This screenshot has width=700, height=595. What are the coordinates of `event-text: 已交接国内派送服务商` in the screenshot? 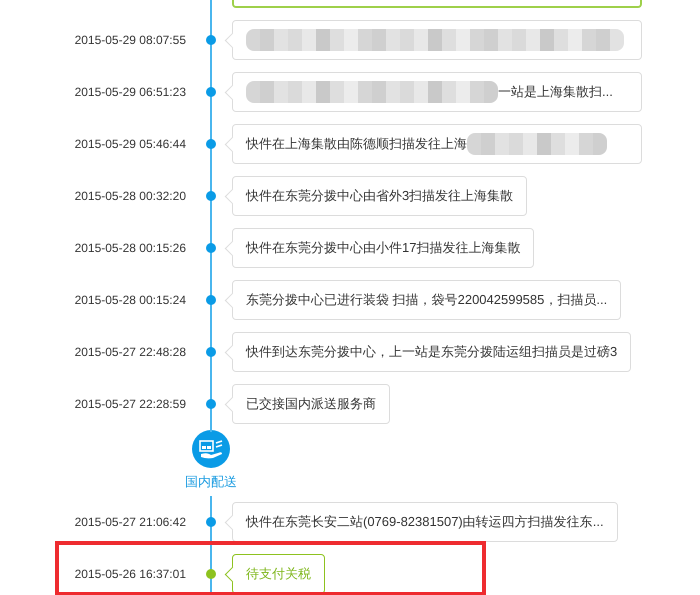 It's located at (311, 404).